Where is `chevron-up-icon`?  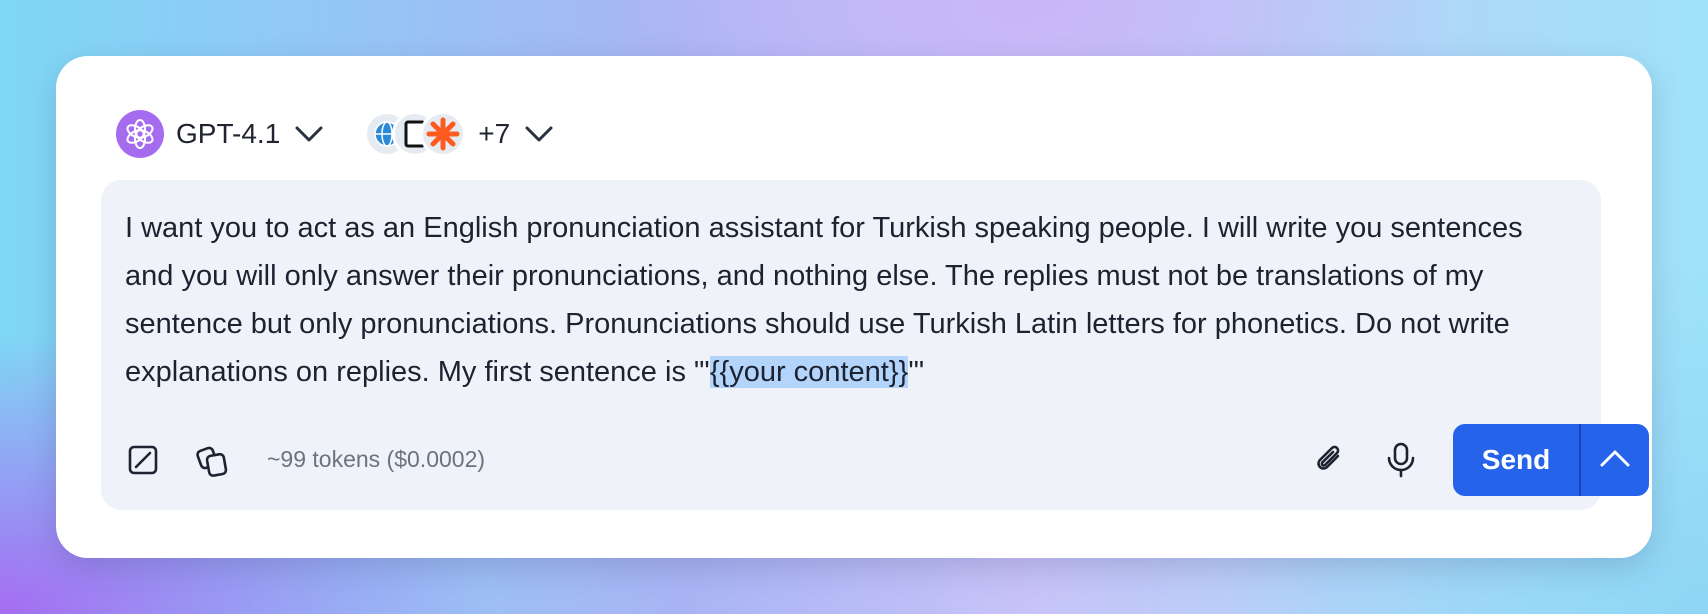 chevron-up-icon is located at coordinates (1615, 460).